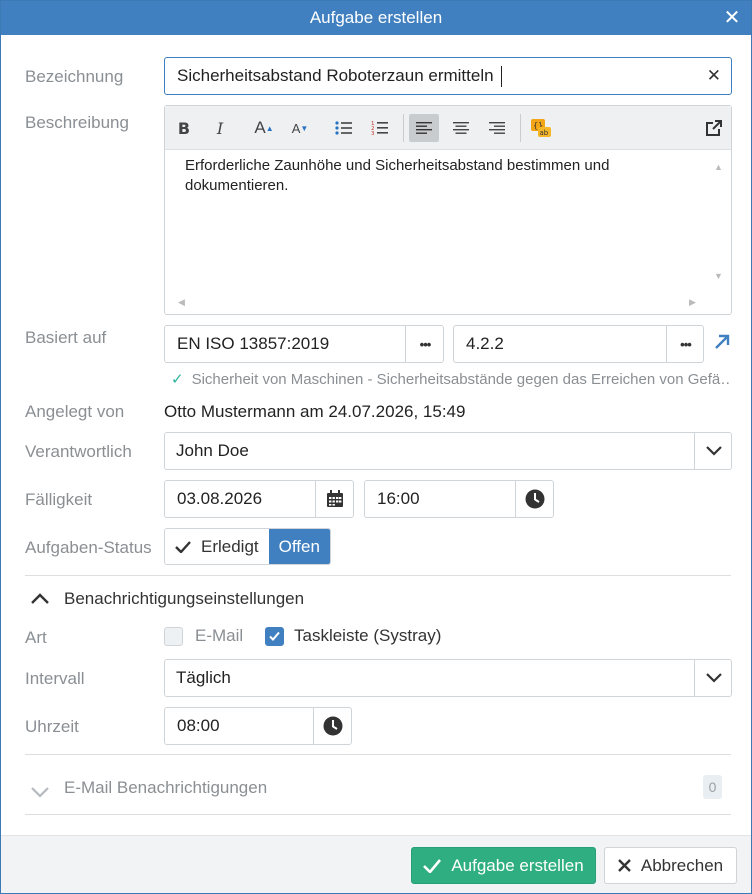  I want to click on basiert-auf-label: Basiert auf, so click(66, 337).